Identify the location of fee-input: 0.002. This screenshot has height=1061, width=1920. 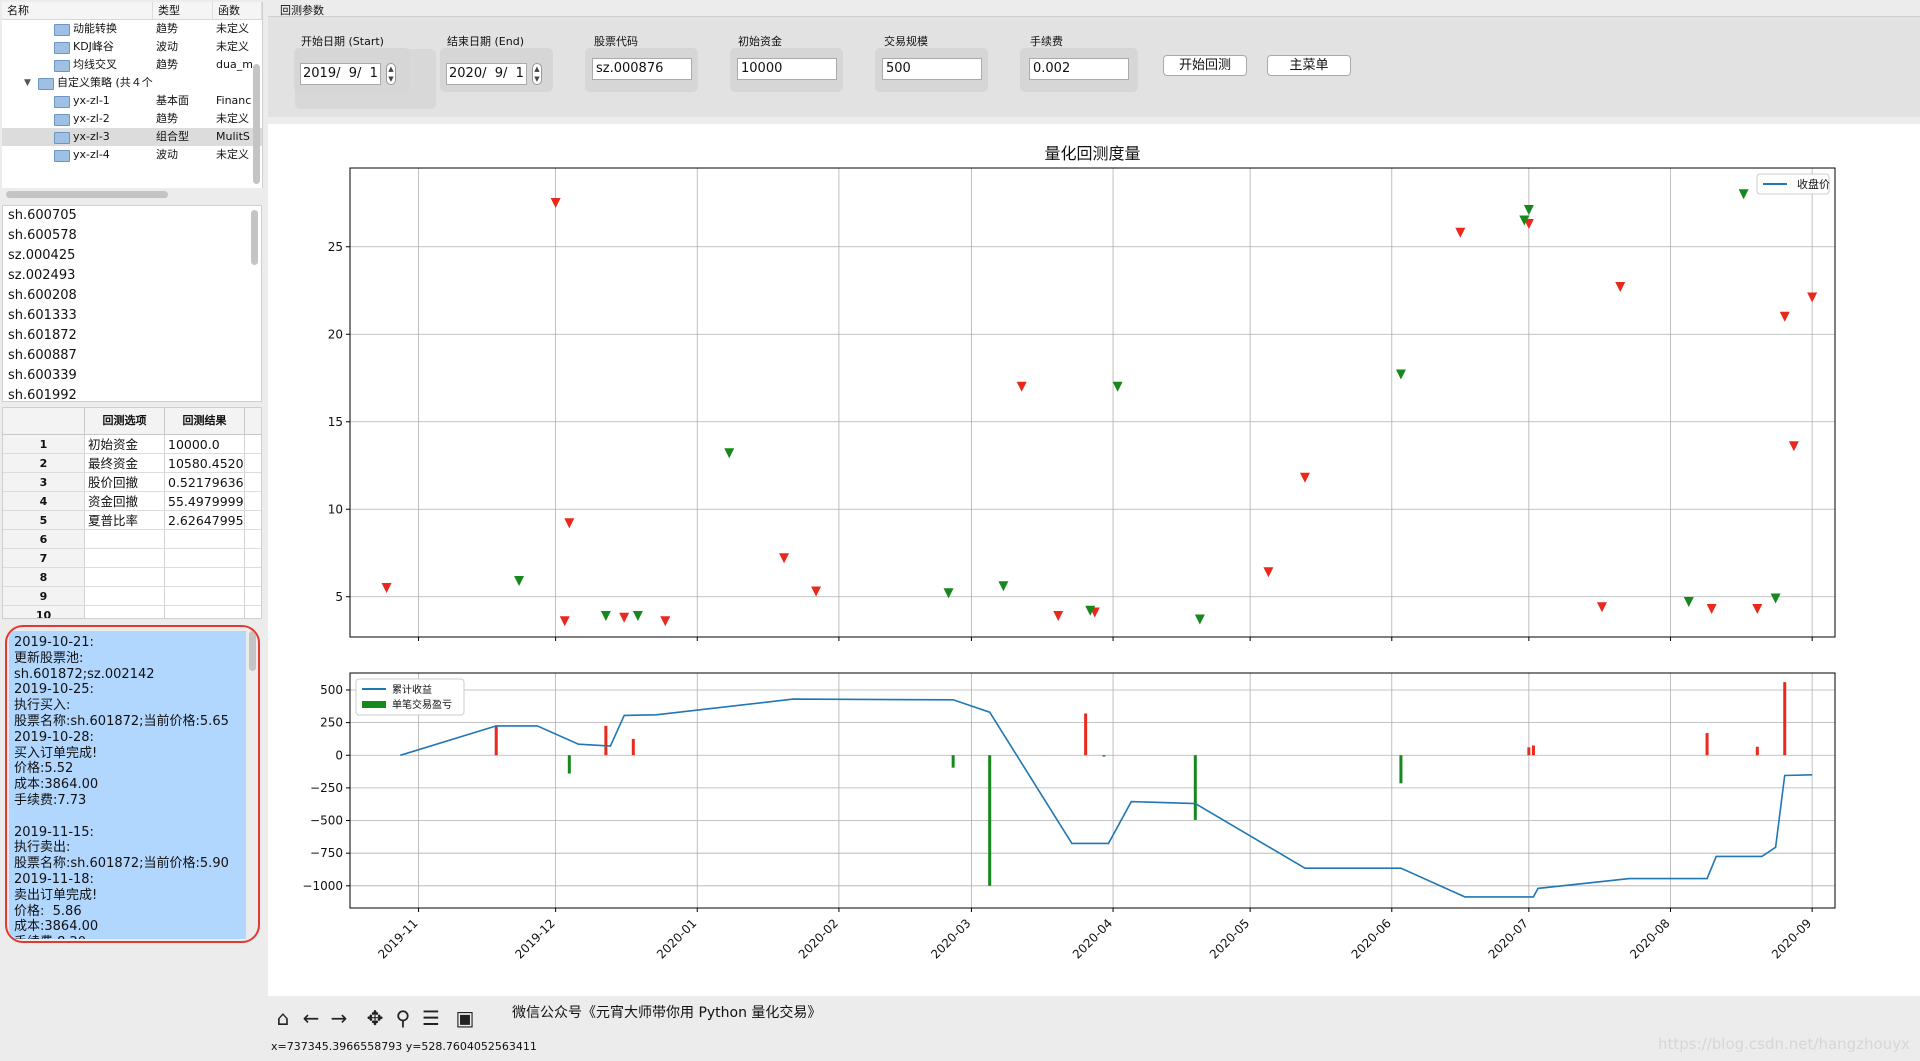
(1079, 69).